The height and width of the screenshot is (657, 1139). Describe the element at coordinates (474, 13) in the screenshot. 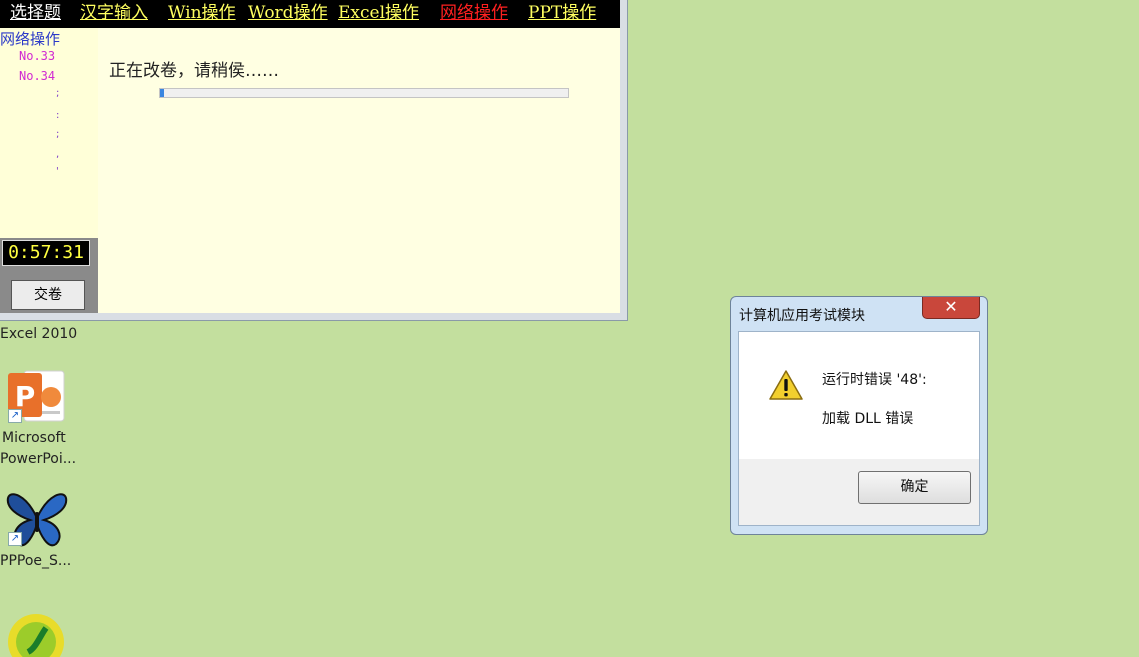

I see `menu-network-operation: 网络操作` at that location.